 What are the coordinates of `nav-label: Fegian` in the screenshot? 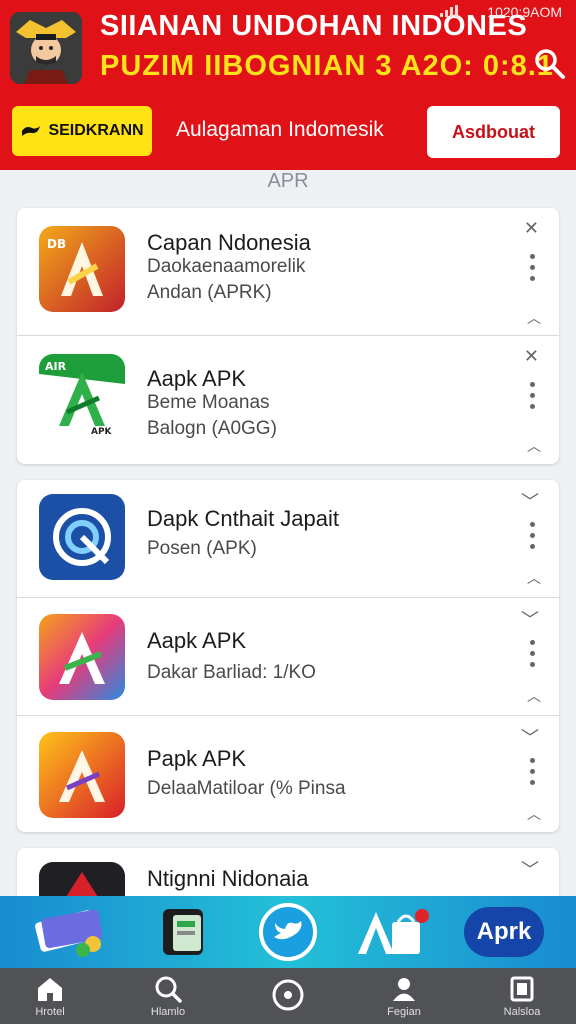 It's located at (404, 1012).